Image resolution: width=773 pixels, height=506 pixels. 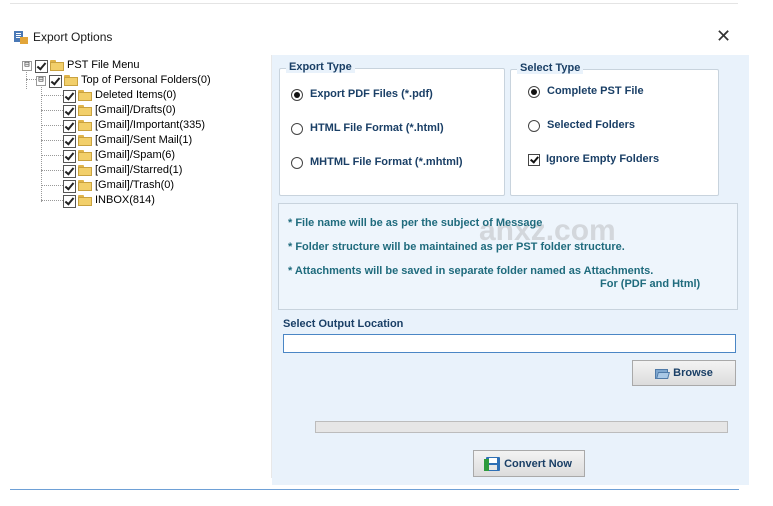 What do you see at coordinates (343, 324) in the screenshot?
I see `output-location-label: Select Output Location` at bounding box center [343, 324].